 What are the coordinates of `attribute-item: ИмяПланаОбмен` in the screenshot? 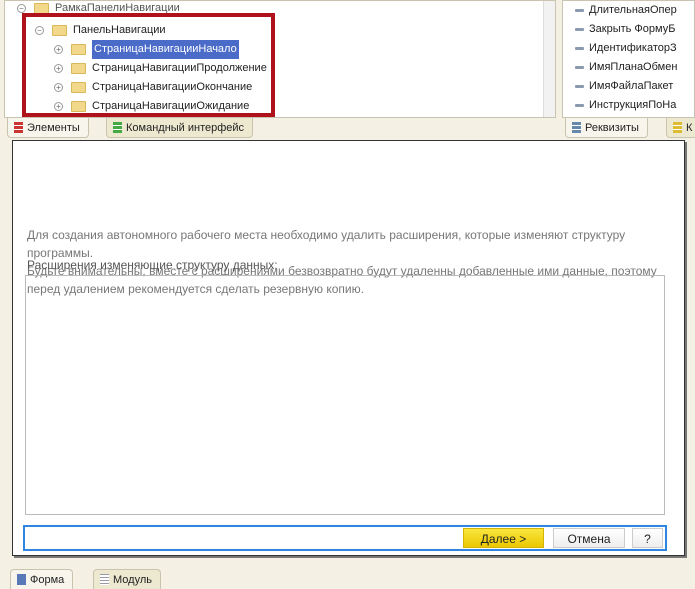 It's located at (626, 67).